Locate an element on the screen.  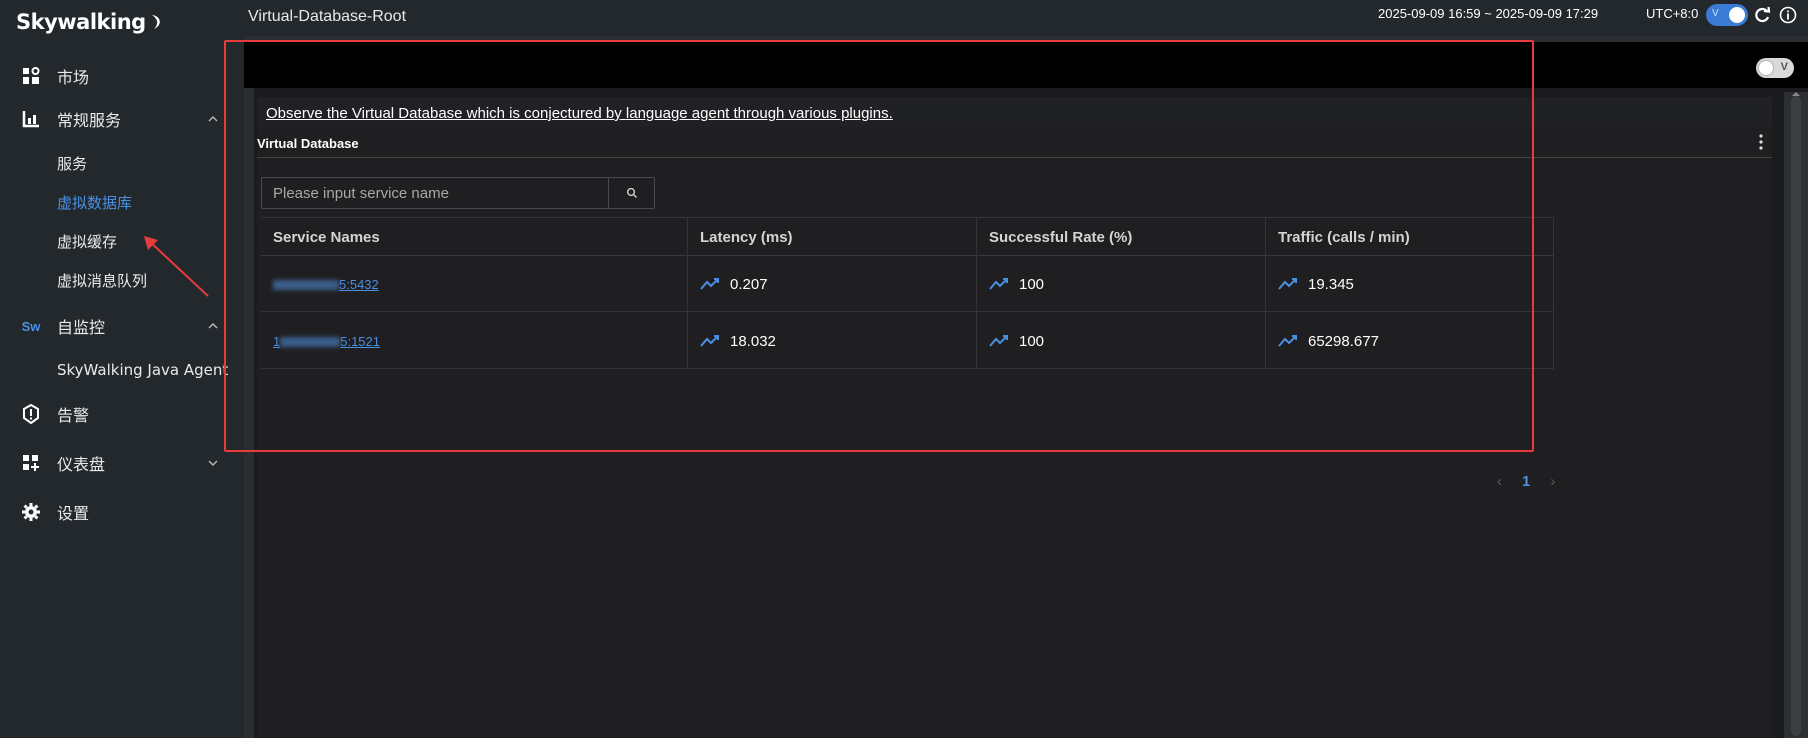
service-search is located at coordinates (458, 193).